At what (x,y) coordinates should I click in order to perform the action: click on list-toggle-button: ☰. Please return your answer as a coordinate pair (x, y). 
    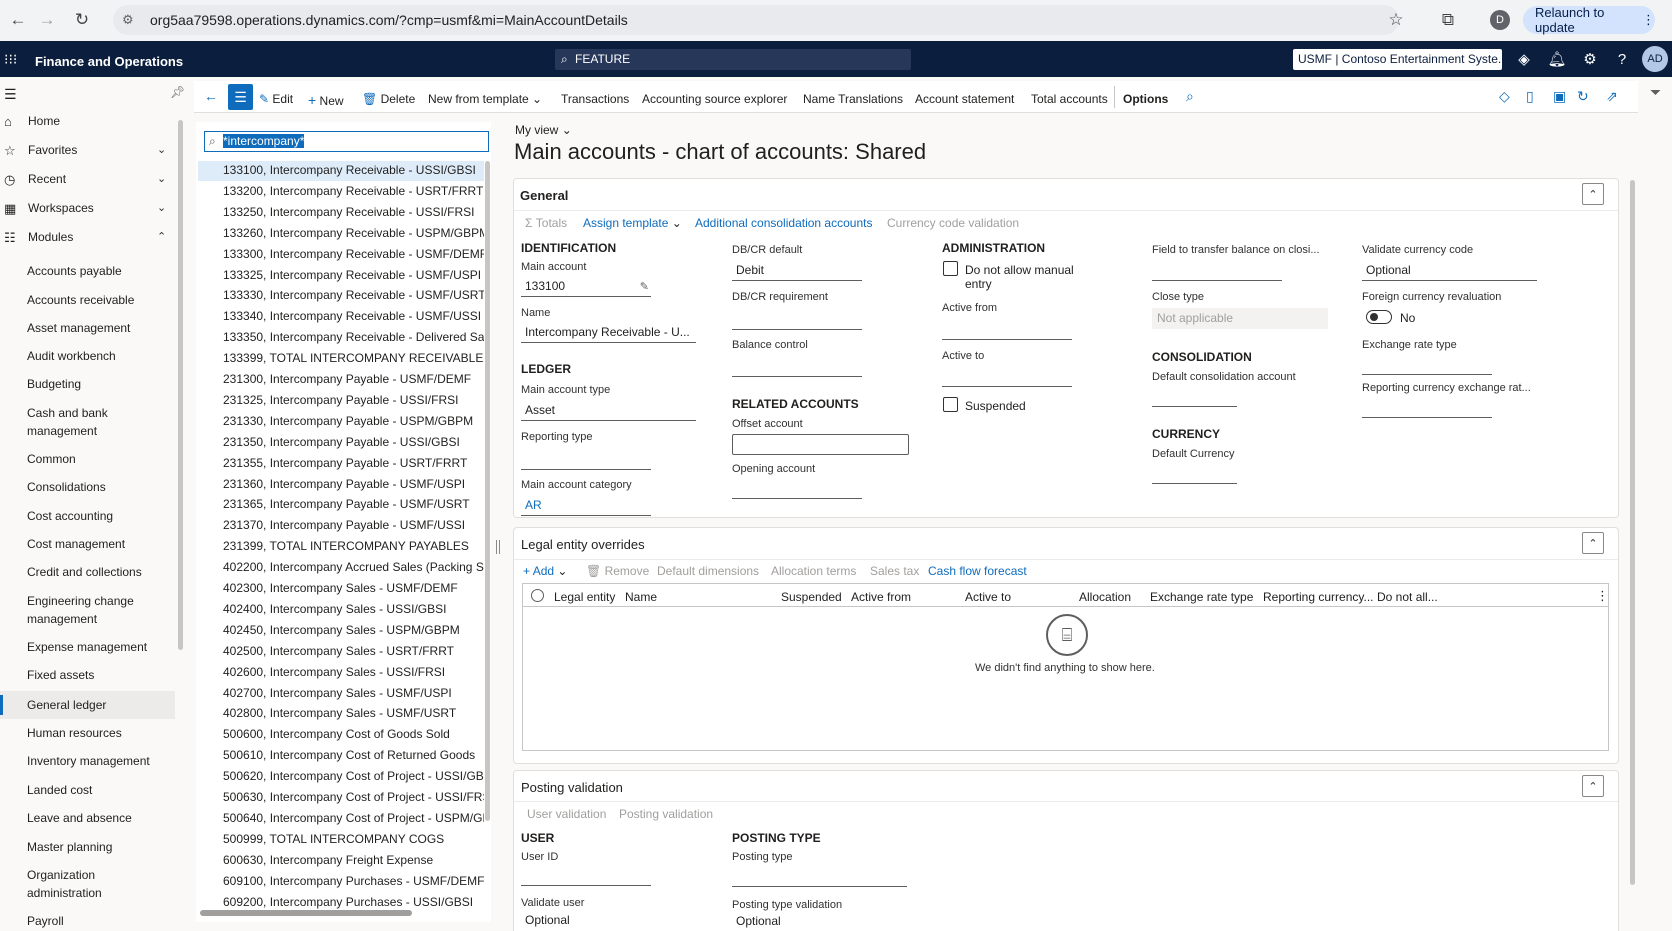
    Looking at the image, I should click on (240, 97).